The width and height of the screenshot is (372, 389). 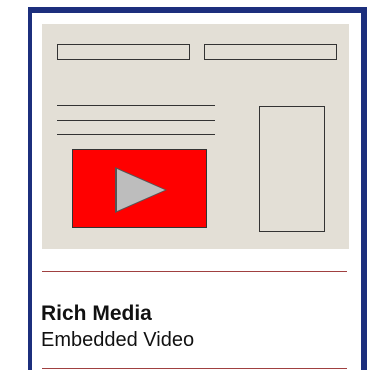 What do you see at coordinates (292, 169) in the screenshot?
I see `wireframe-sidebar-block` at bounding box center [292, 169].